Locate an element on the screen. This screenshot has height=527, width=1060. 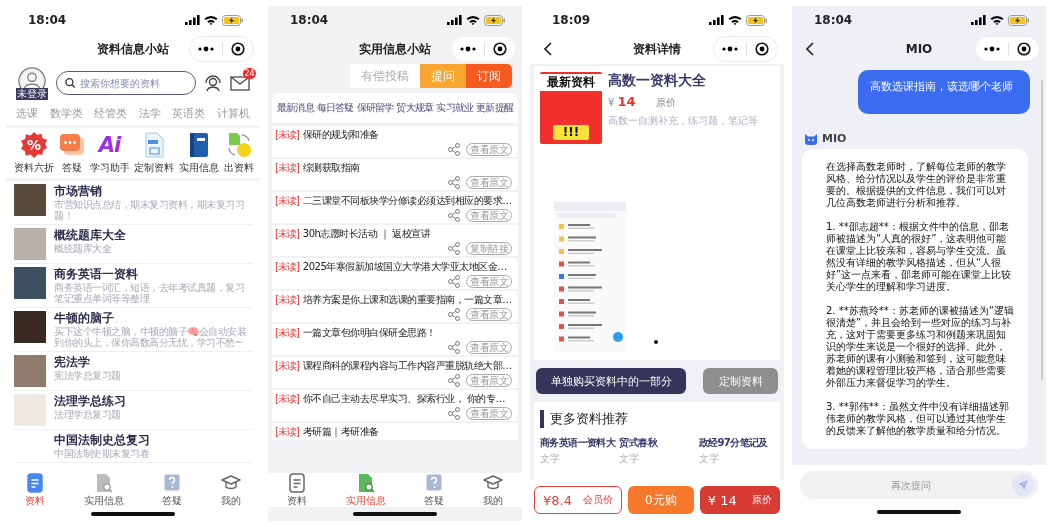
article-card: [未读] 课程商科的课程内容与工作内容严重脱轨绝大部… 查看原文 is located at coordinates (395, 372).